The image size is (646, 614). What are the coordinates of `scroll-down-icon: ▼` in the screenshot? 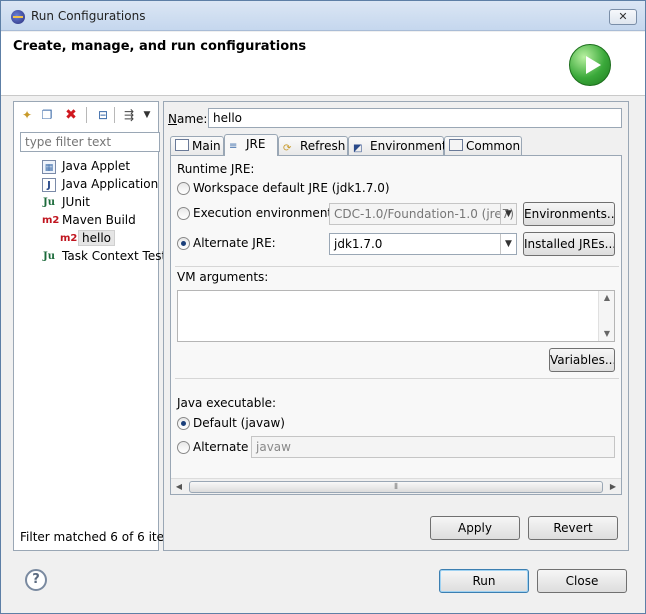 It's located at (607, 334).